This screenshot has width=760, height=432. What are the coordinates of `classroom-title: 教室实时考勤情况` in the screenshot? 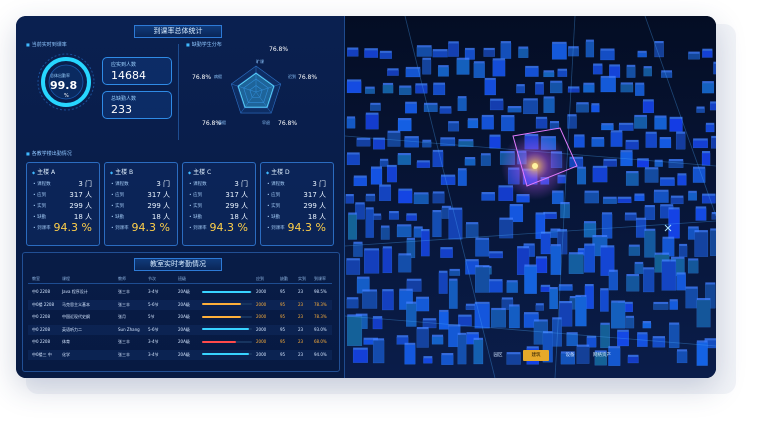 It's located at (178, 264).